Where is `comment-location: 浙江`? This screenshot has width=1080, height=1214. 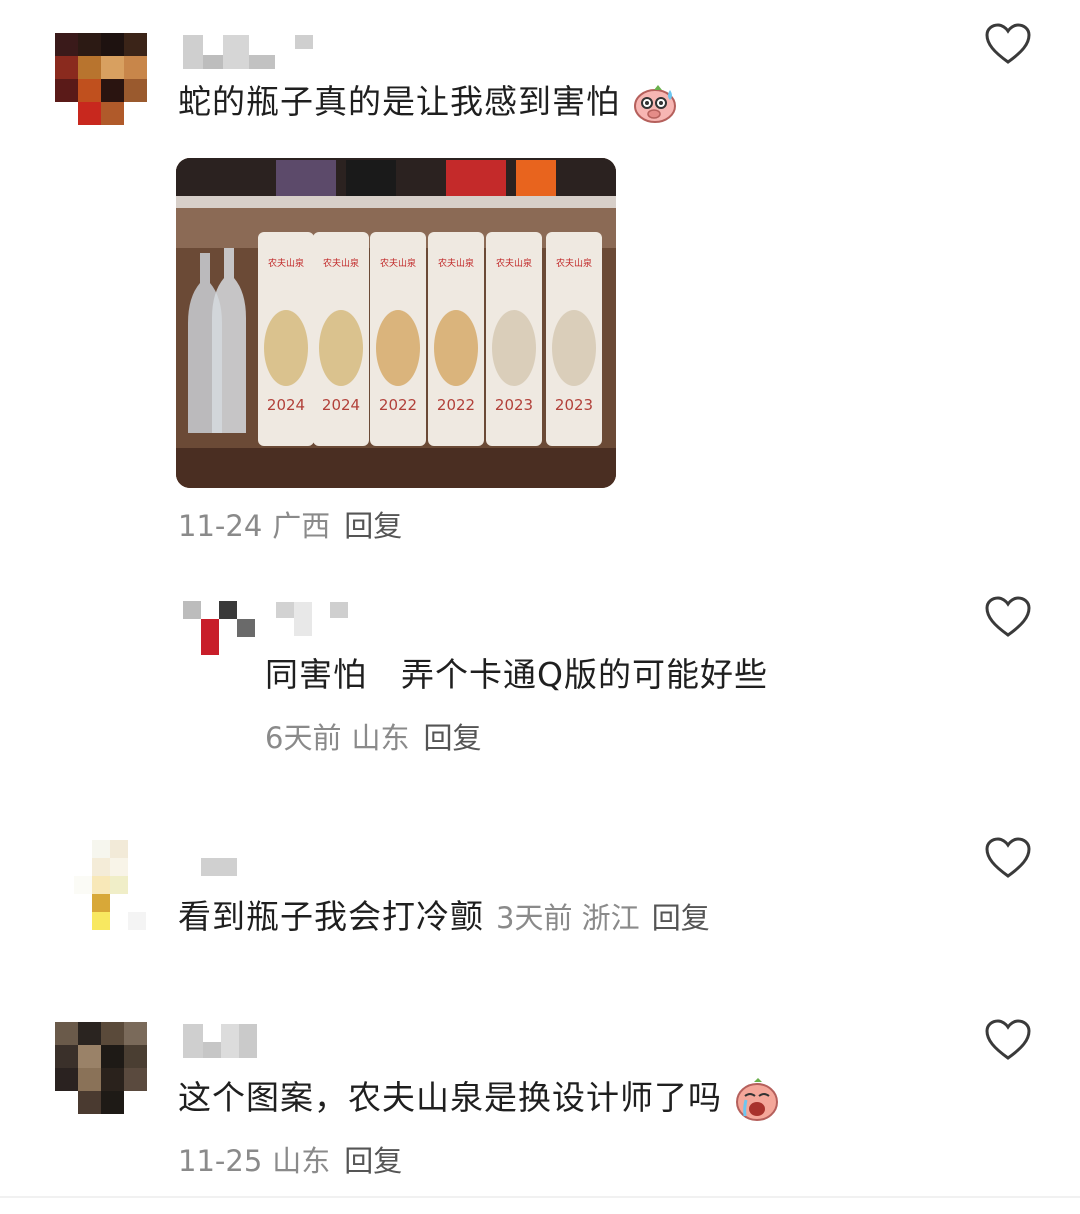
comment-location: 浙江 is located at coordinates (610, 918).